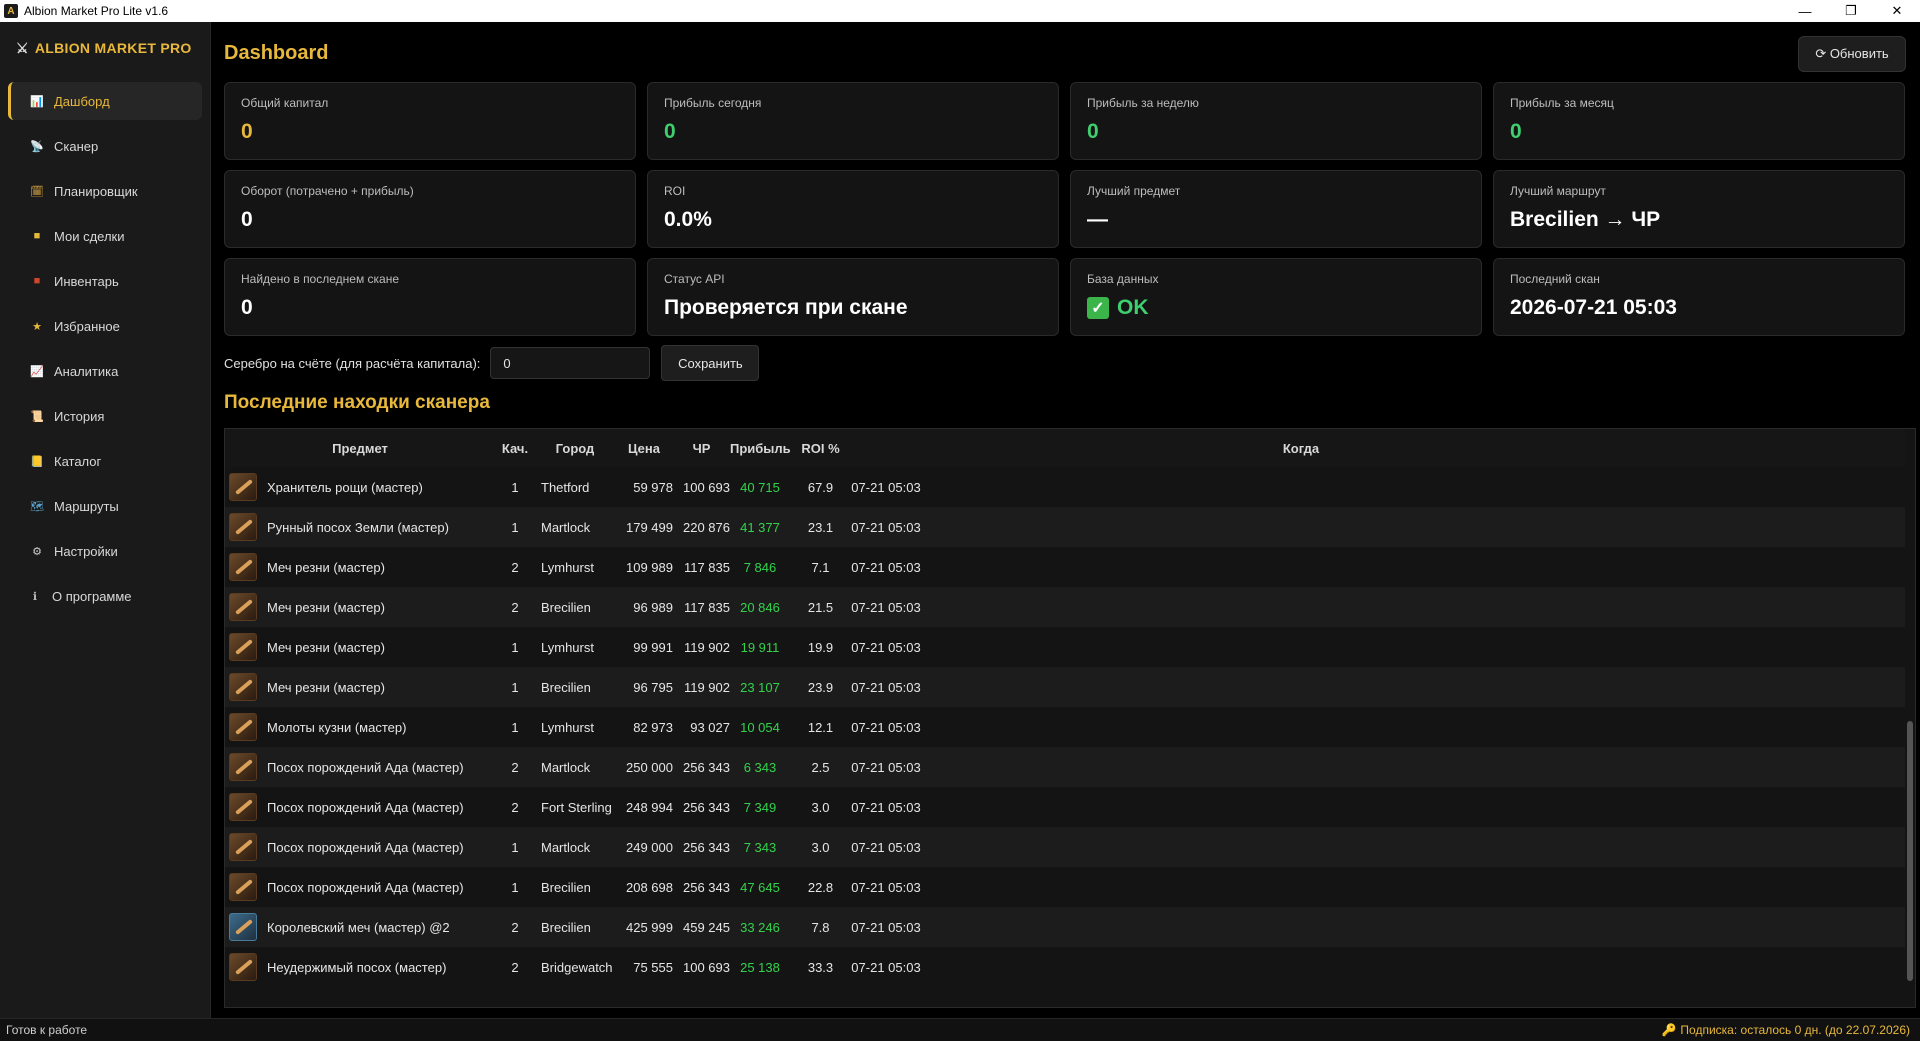  What do you see at coordinates (113, 48) in the screenshot?
I see `brand-label: ALBION MARKET PRO` at bounding box center [113, 48].